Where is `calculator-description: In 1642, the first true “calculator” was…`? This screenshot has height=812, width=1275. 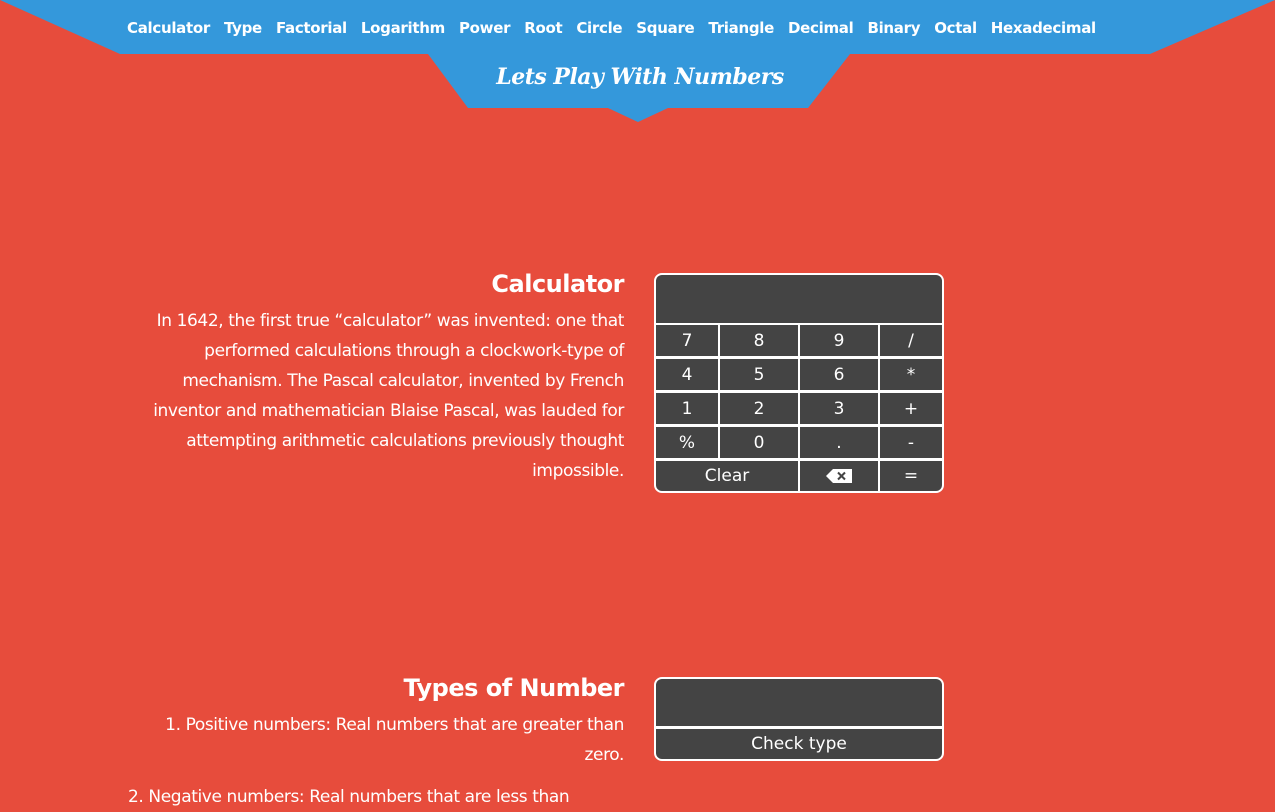
calculator-description: In 1642, the first true “calculator” was… is located at coordinates (374, 396).